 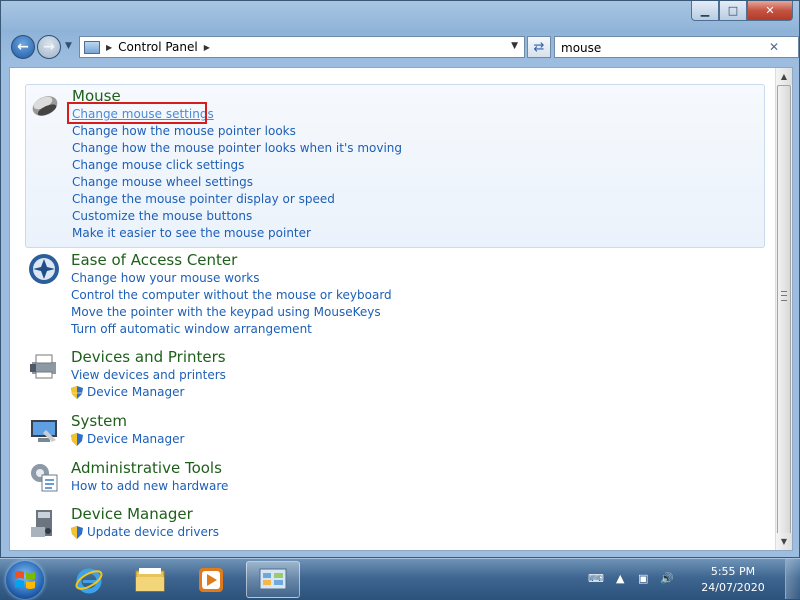 I want to click on scroll-up-button: ▲, so click(x=784, y=76).